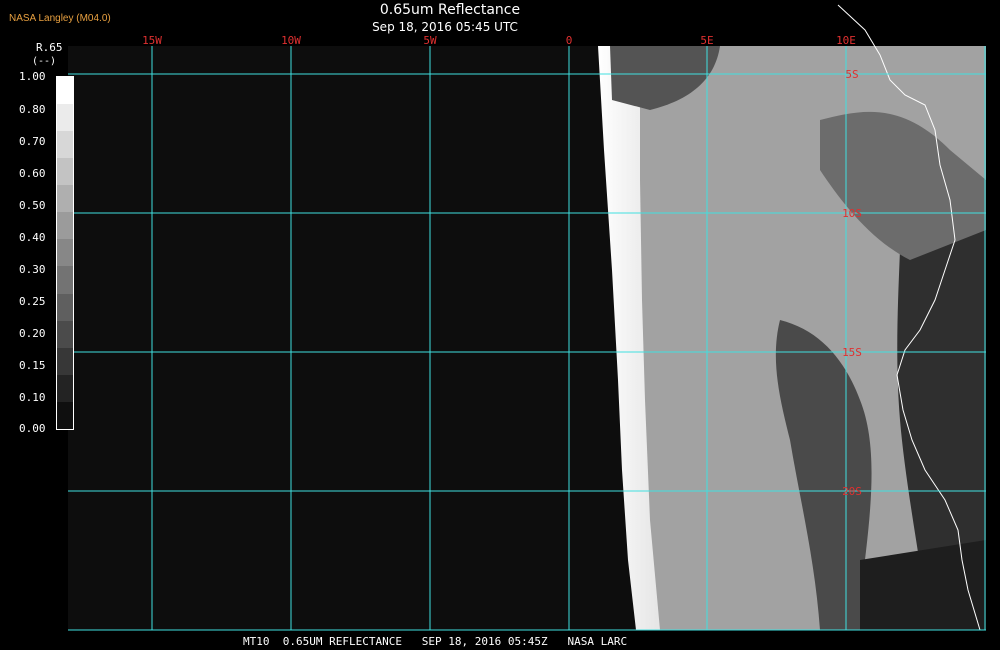 This screenshot has width=1000, height=650. What do you see at coordinates (852, 213) in the screenshot?
I see `latitude-label: 10S` at bounding box center [852, 213].